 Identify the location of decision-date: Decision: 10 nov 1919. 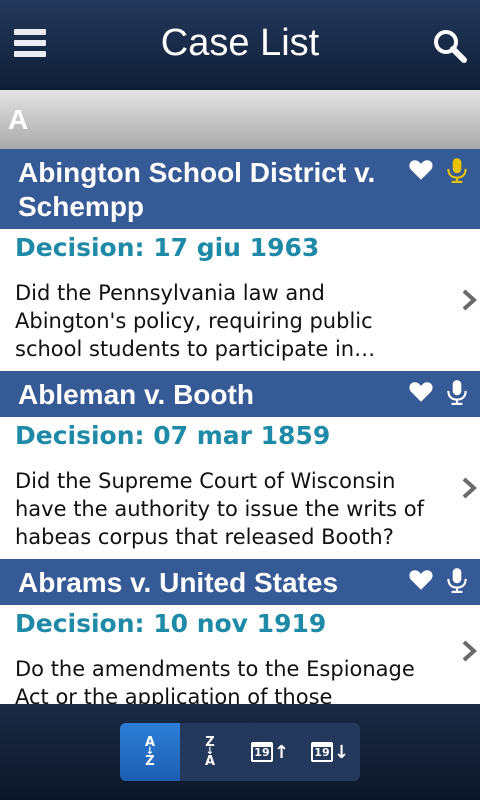
(171, 623).